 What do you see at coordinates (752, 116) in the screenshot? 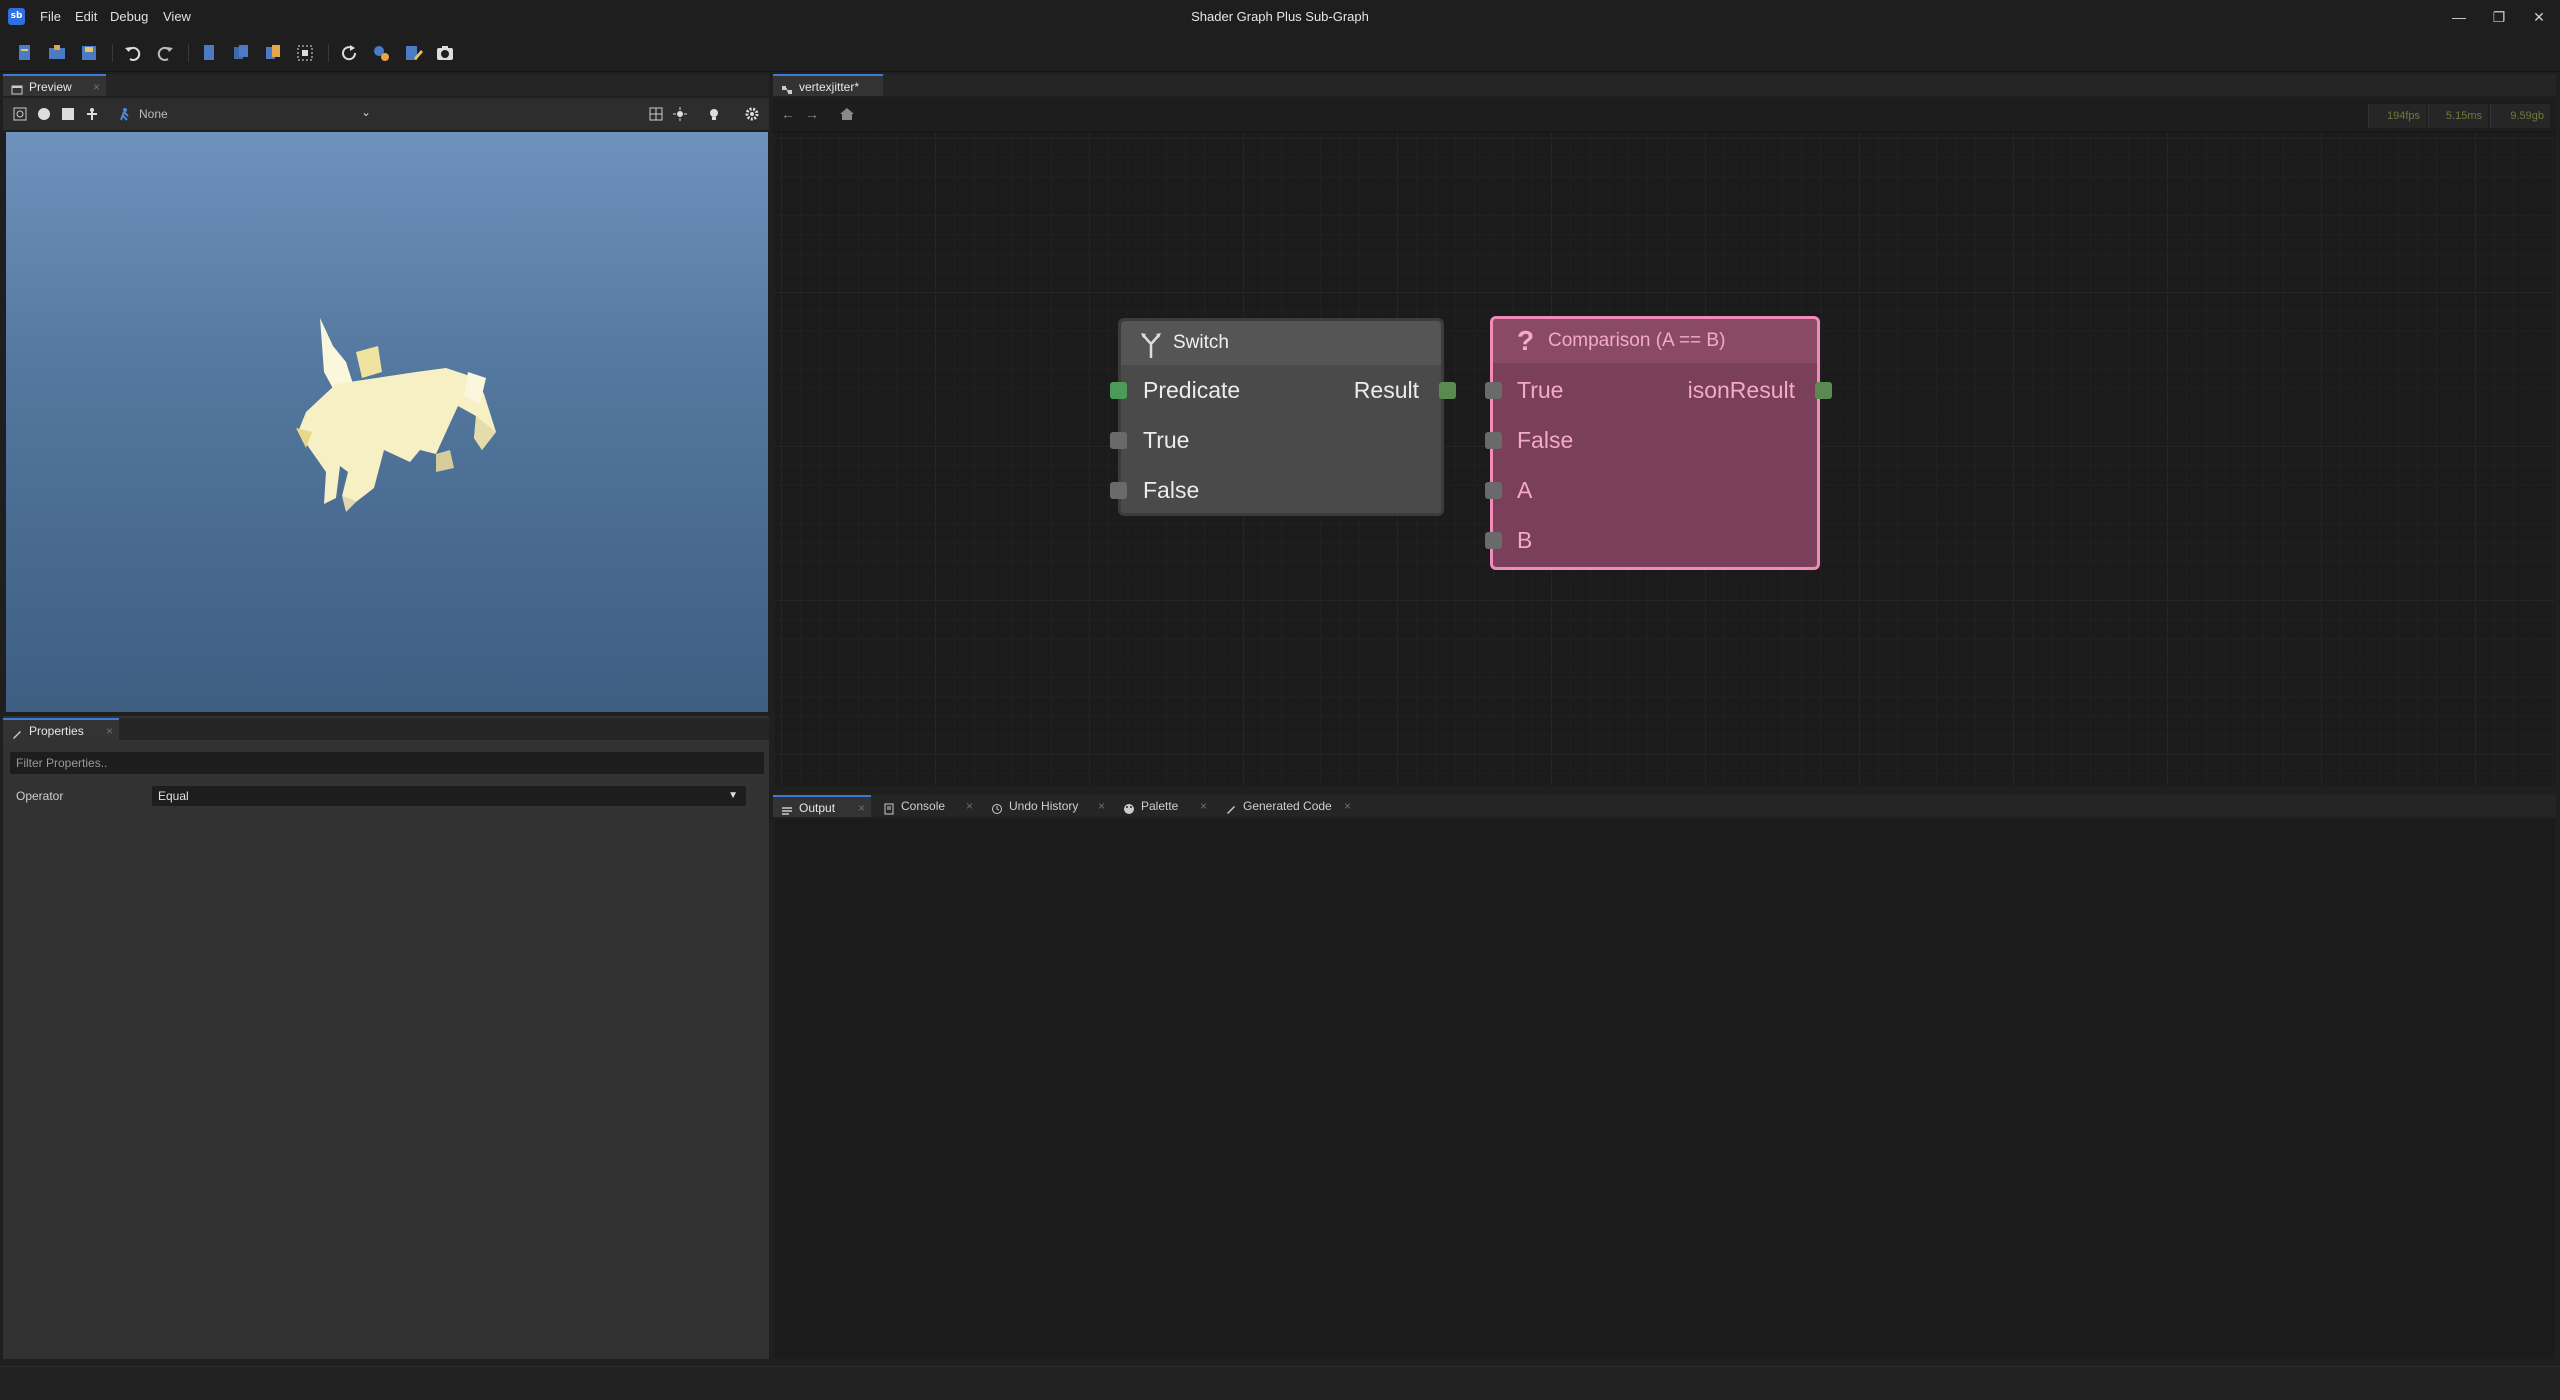
I see `gear-icon` at bounding box center [752, 116].